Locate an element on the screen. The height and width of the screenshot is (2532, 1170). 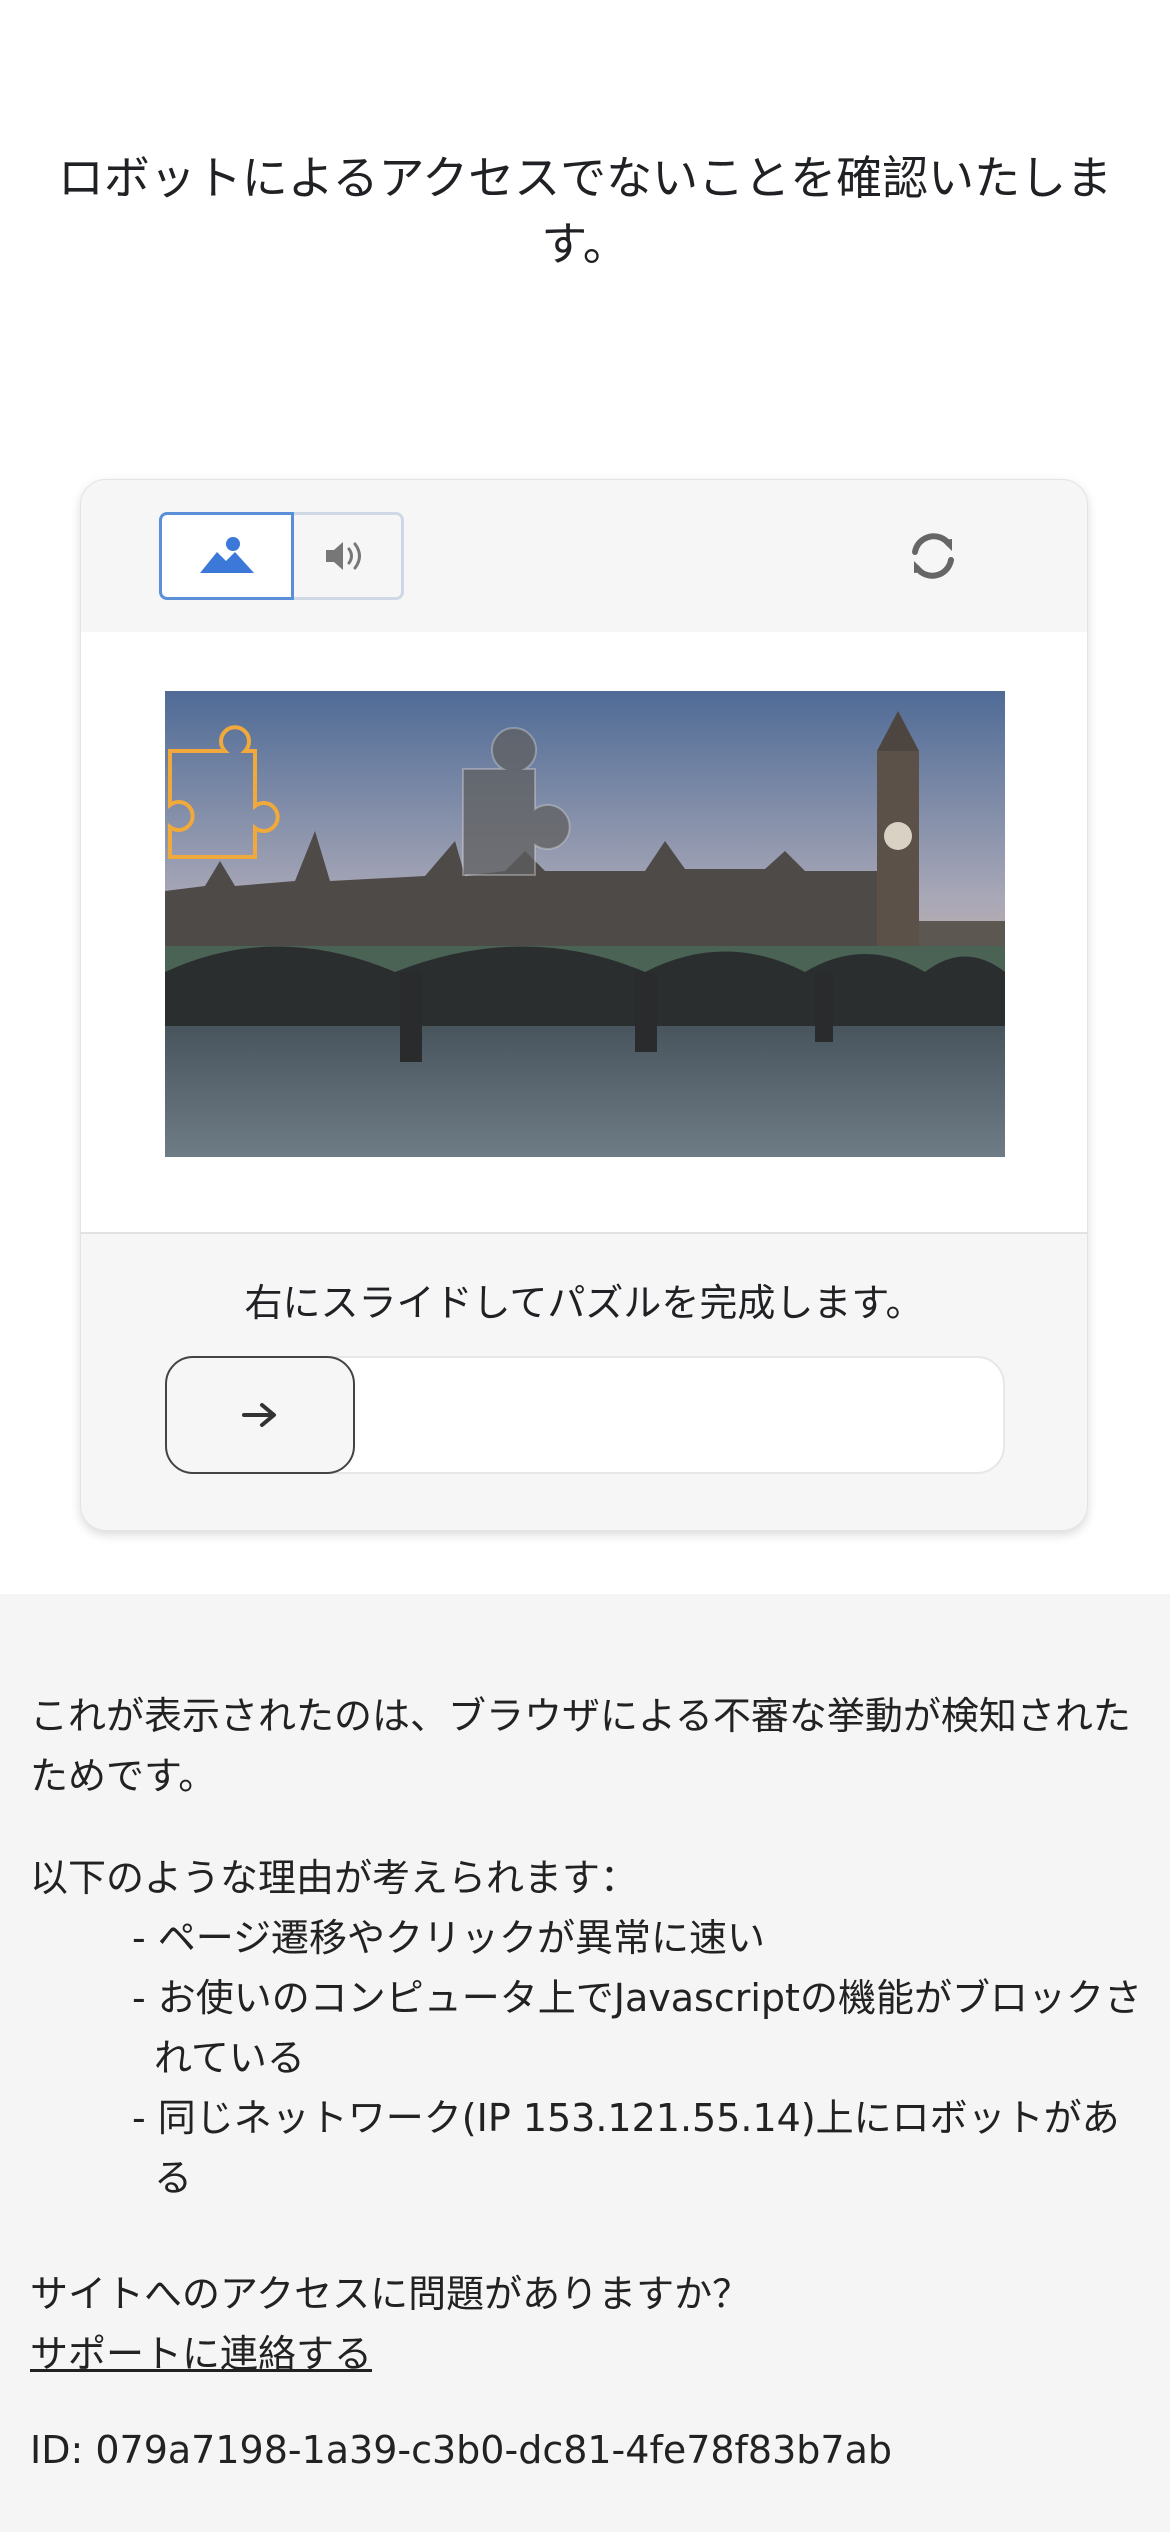
audio-mode-button is located at coordinates (347, 556).